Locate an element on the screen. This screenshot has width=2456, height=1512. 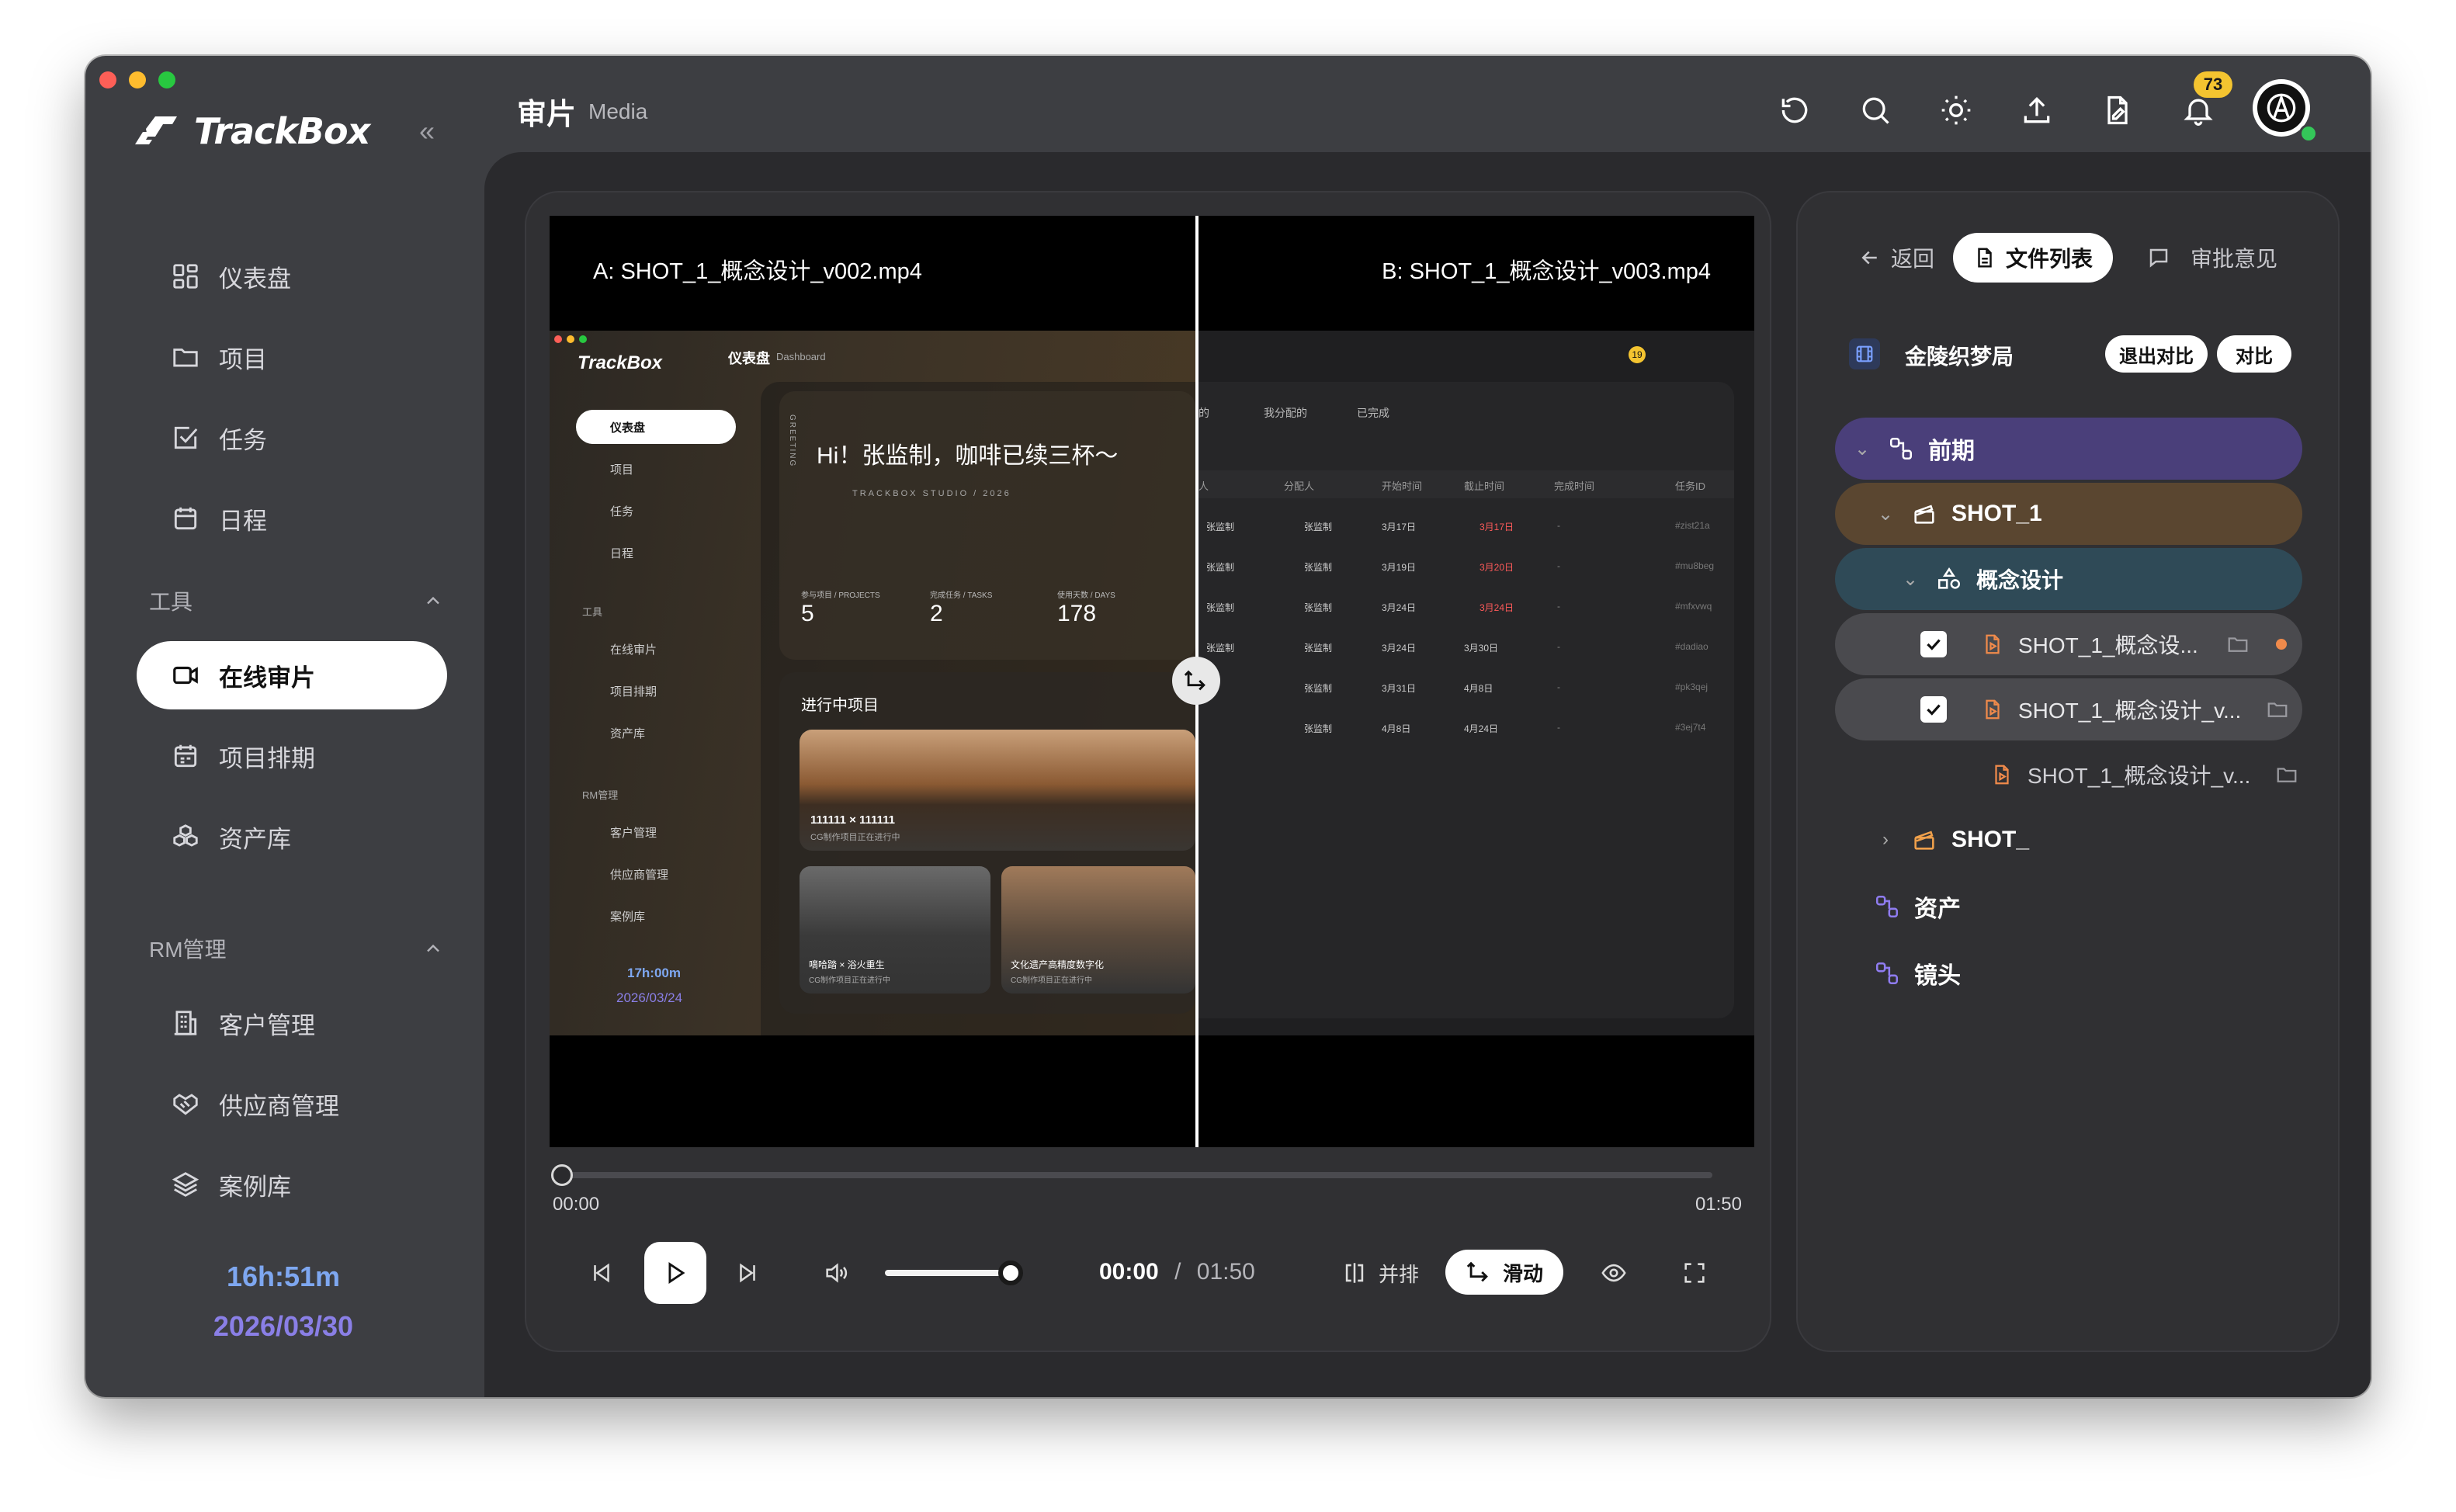
preview-tab-2: 已完成 is located at coordinates (1373, 413).